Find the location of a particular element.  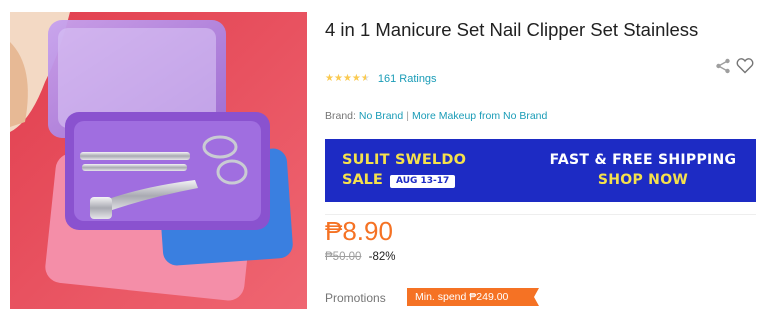

brand-label: Brand: is located at coordinates (340, 116).